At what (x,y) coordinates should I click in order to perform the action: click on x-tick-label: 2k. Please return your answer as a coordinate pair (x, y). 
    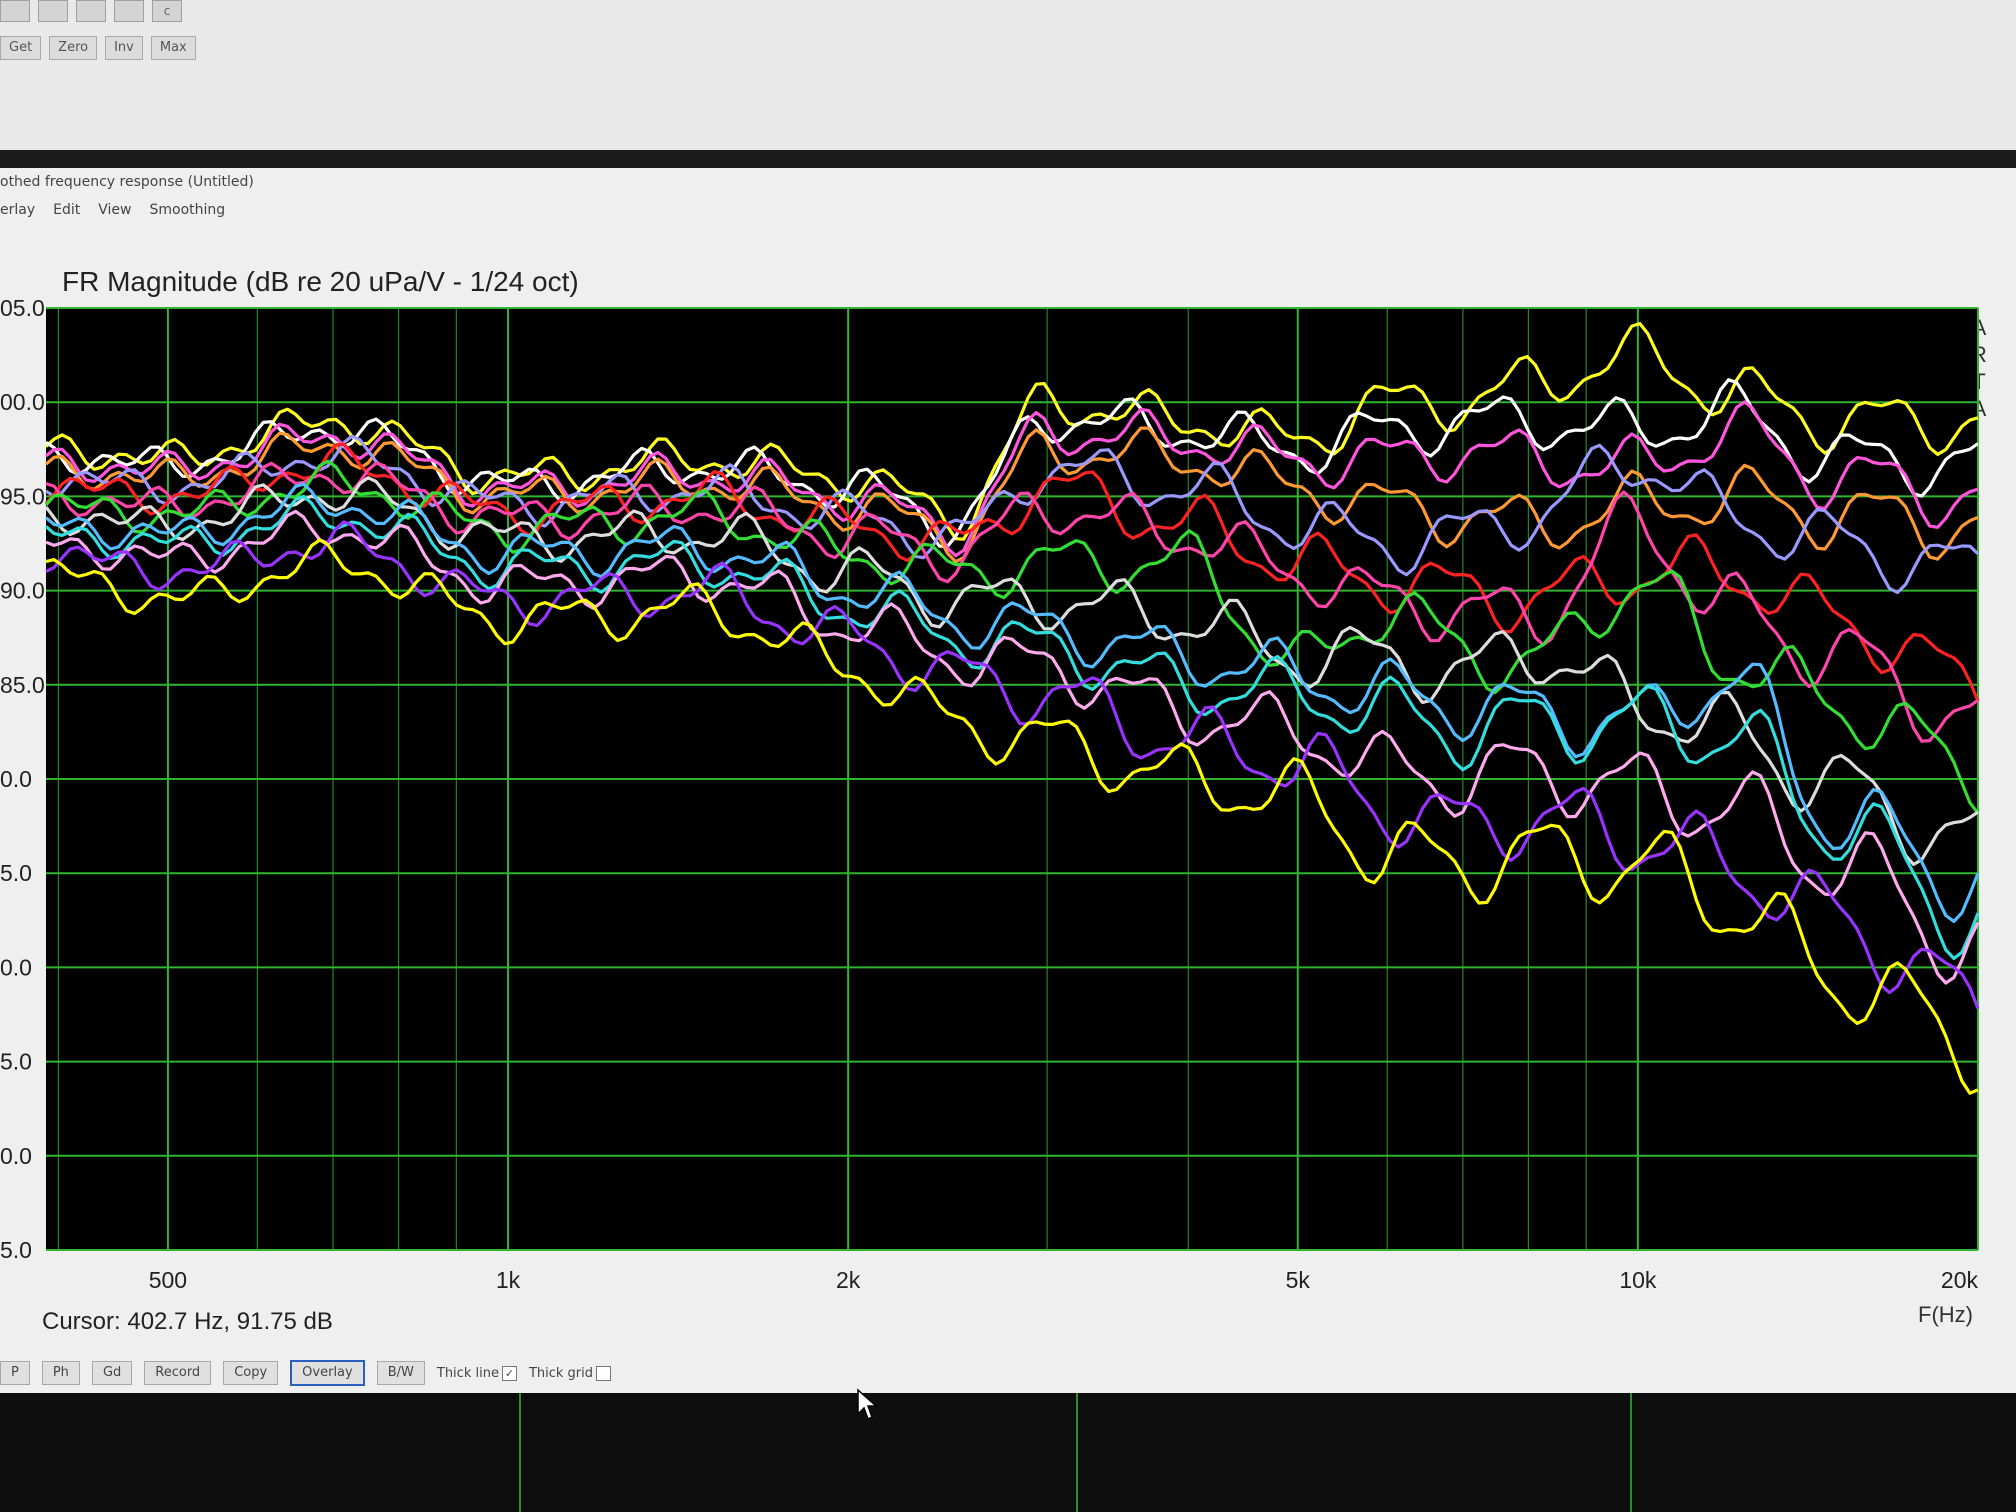
    Looking at the image, I should click on (848, 1280).